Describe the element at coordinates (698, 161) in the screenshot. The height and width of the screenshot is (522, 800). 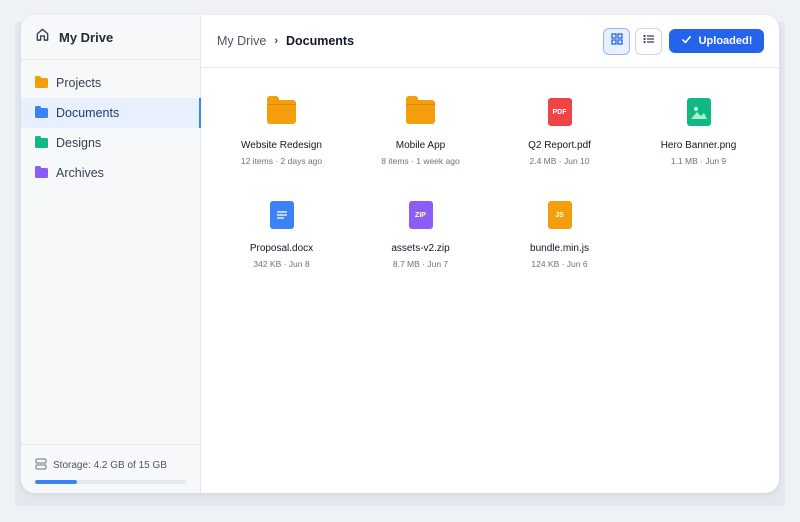
I see `file-meta: 1.1 MB · Jun 9` at that location.